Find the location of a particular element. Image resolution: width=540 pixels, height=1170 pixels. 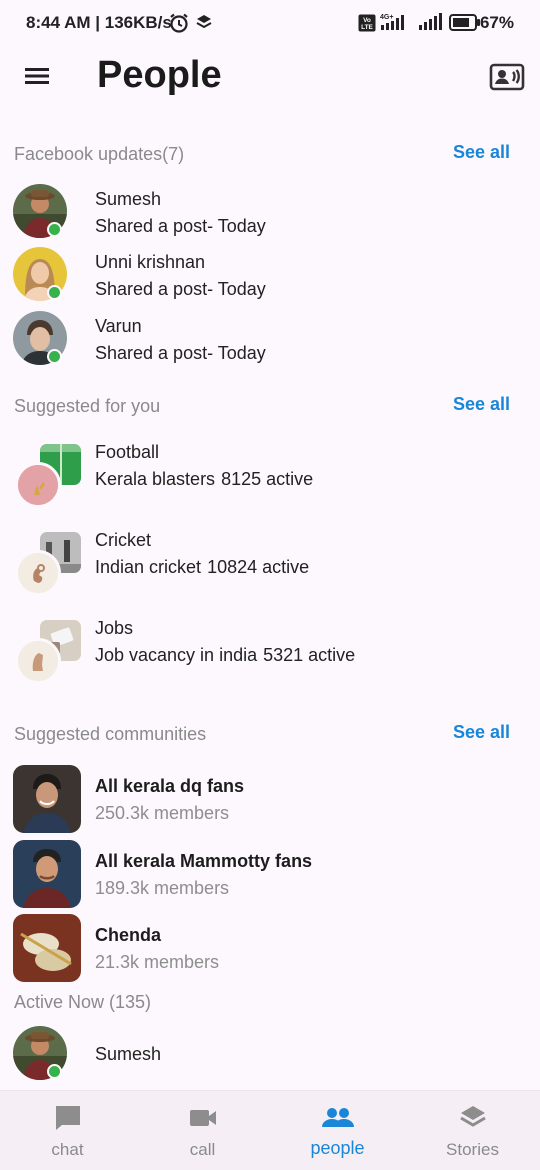

suggested-subtitle: Kerala blasters 8125 active is located at coordinates (204, 479).